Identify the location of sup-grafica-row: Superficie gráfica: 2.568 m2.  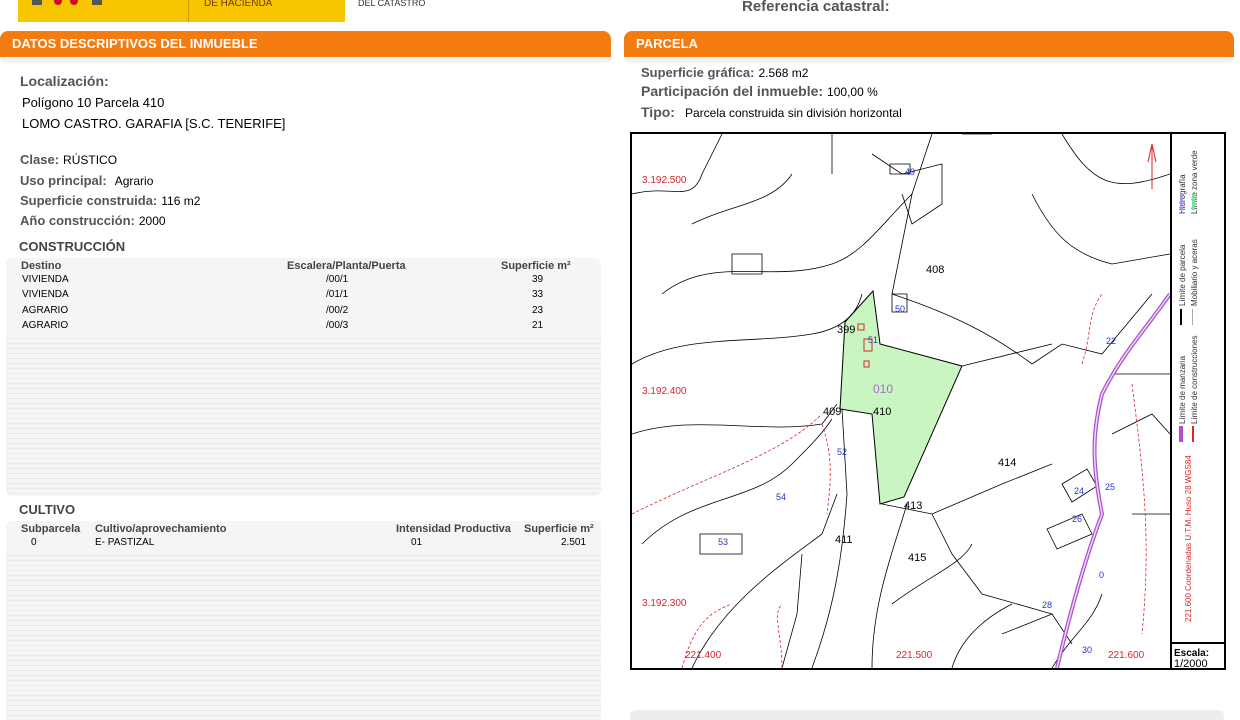
(724, 73).